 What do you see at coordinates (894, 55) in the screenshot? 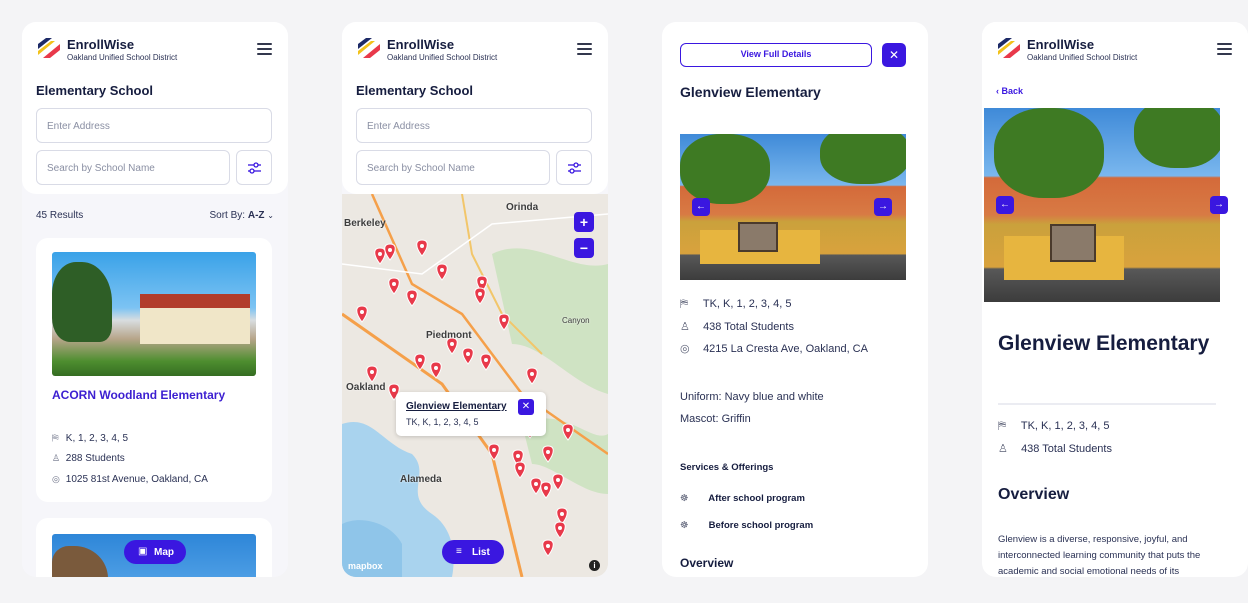
I see `close-button: ✕` at bounding box center [894, 55].